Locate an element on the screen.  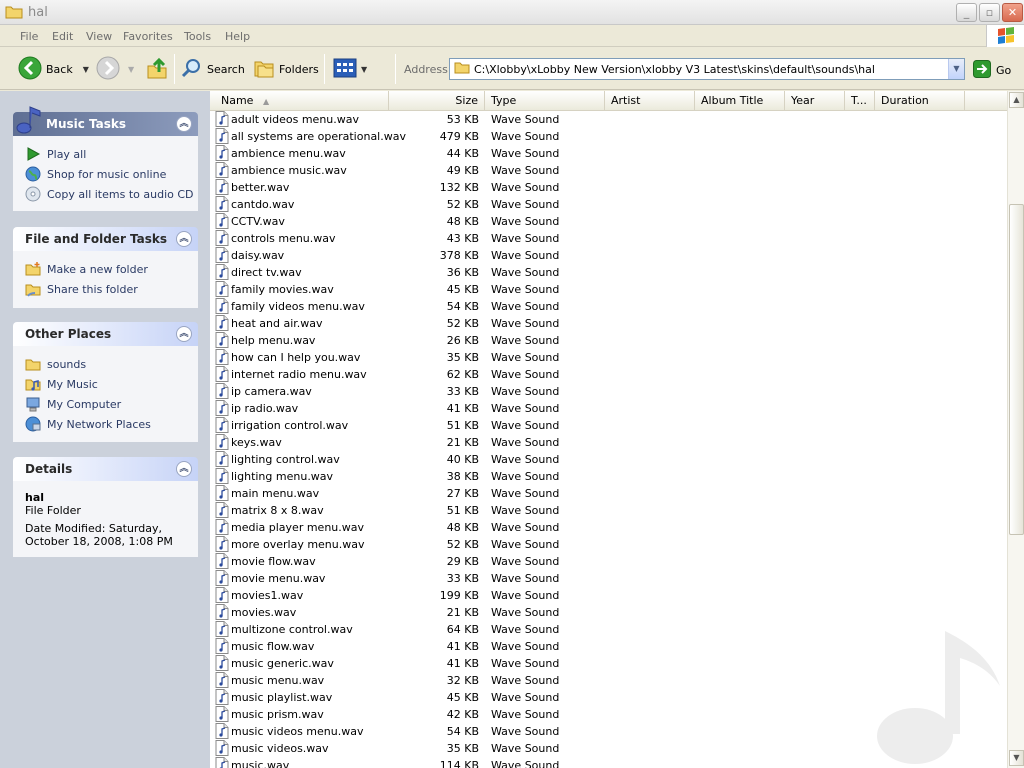
file-row: main menu.wav 27 KB Wave Sound is located at coordinates (608, 493).